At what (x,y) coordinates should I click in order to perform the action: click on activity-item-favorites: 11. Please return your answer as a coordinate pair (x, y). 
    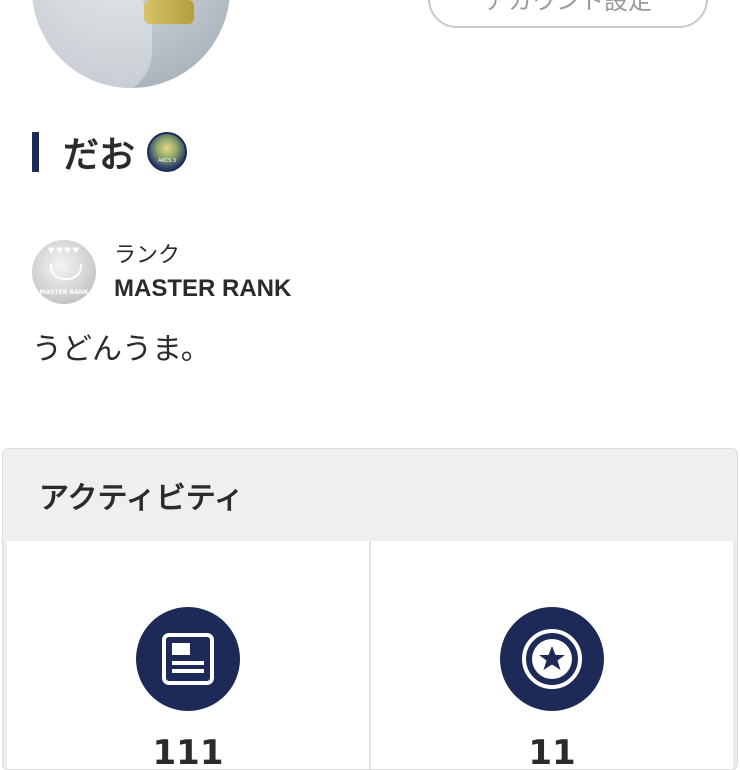
    Looking at the image, I should click on (551, 655).